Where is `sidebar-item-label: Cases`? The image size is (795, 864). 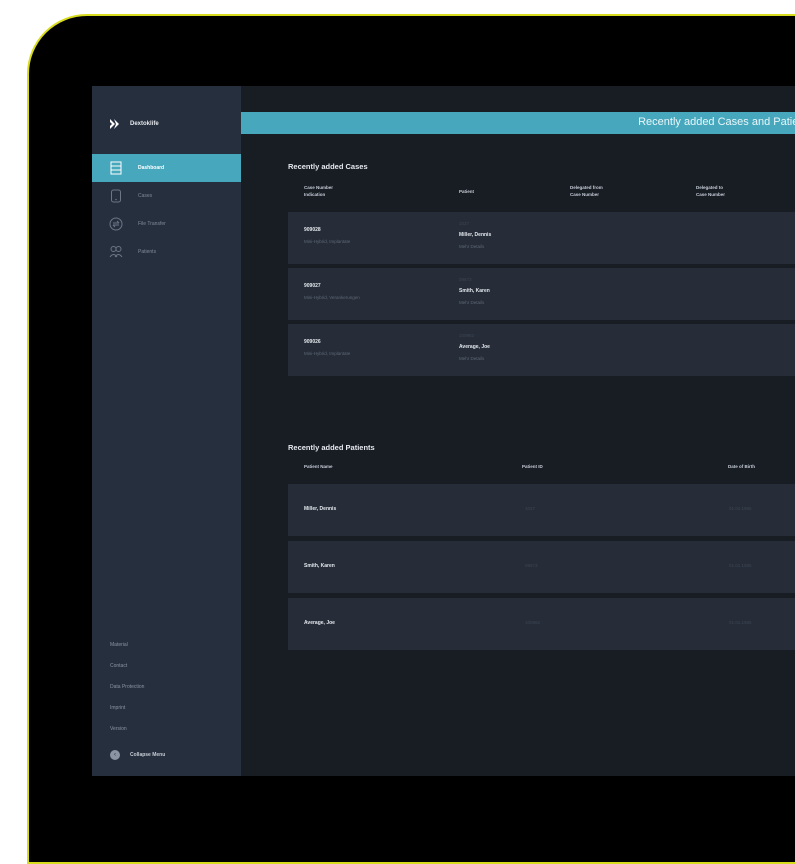 sidebar-item-label: Cases is located at coordinates (145, 196).